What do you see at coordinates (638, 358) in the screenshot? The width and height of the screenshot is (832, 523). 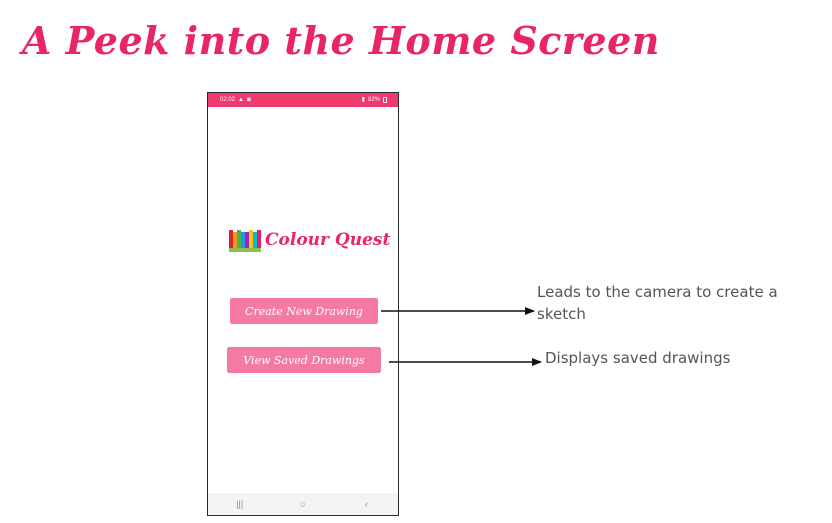 I see `view-annotation: Displays saved drawings` at bounding box center [638, 358].